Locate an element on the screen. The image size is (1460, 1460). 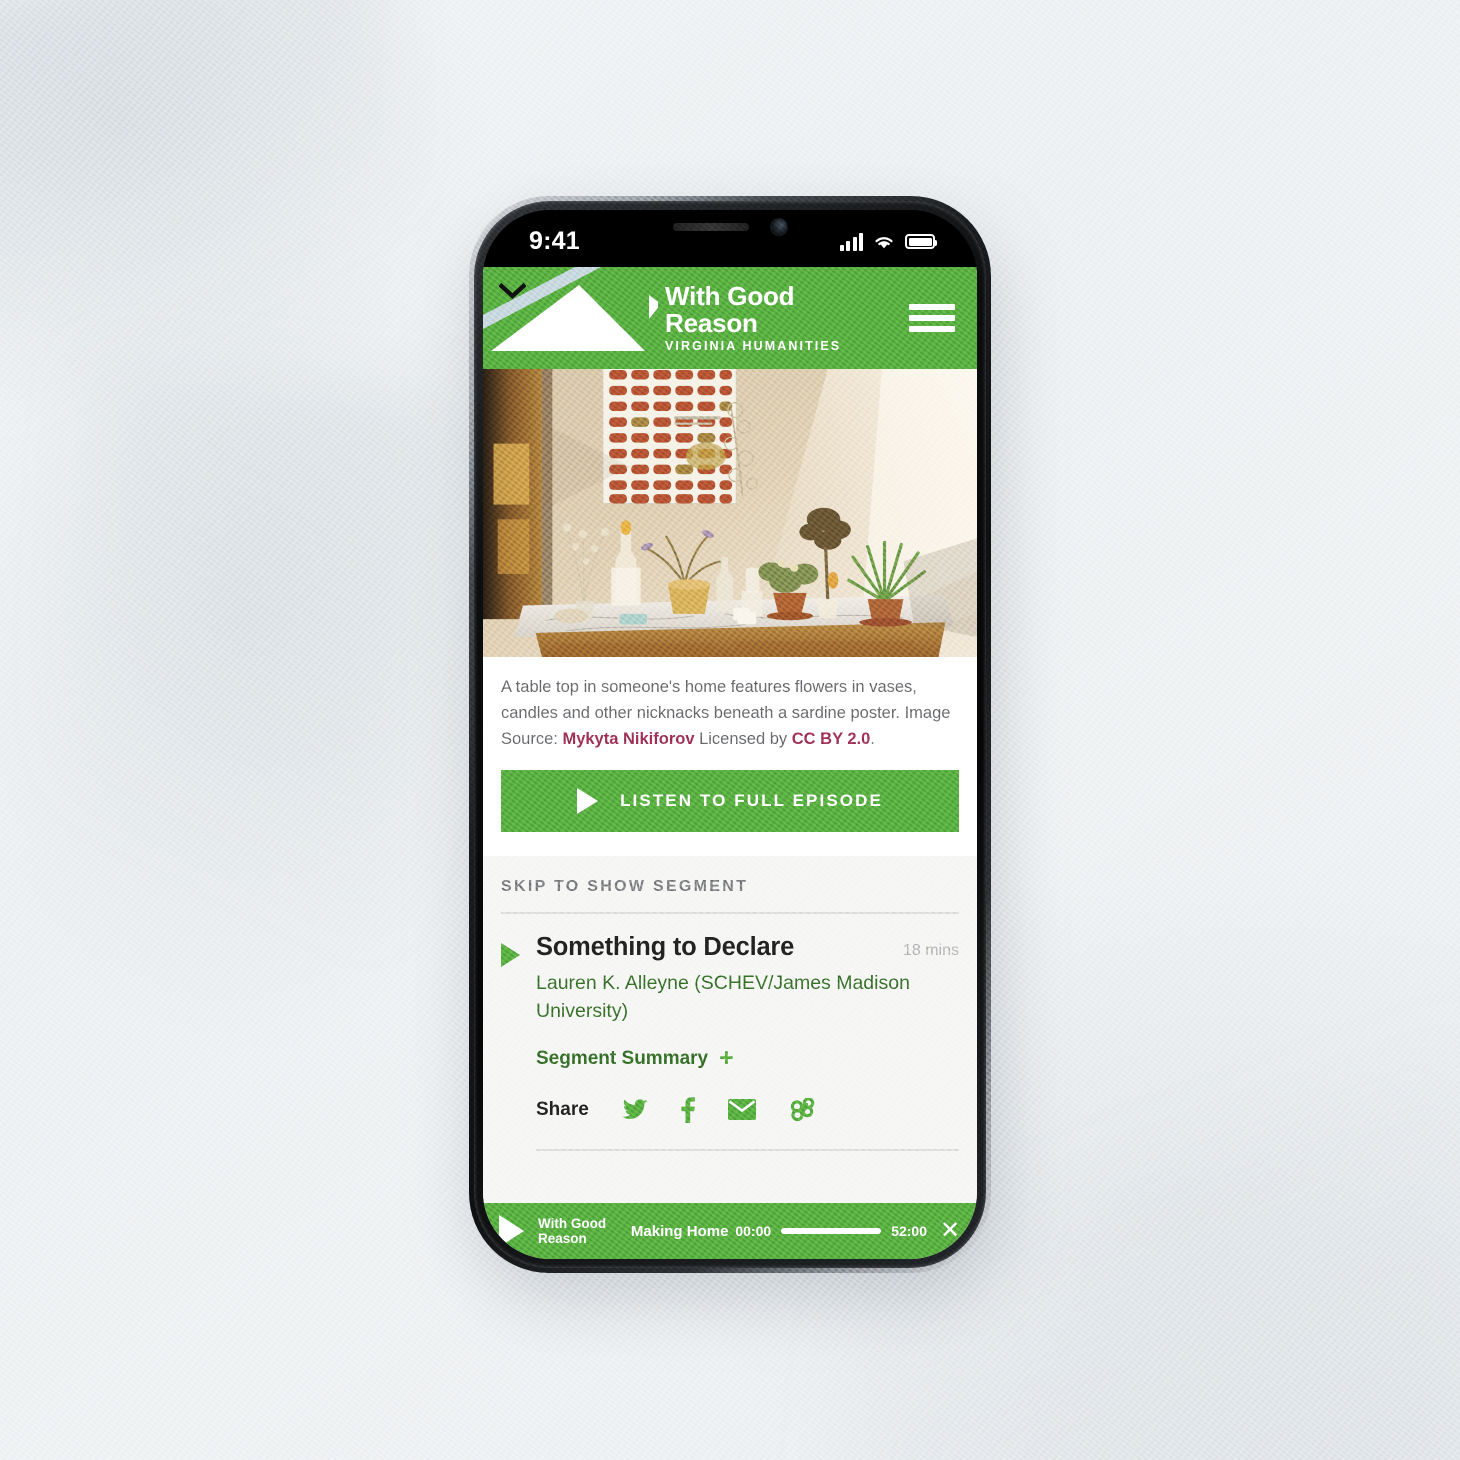
player-total-time: 52:00 is located at coordinates (909, 1231).